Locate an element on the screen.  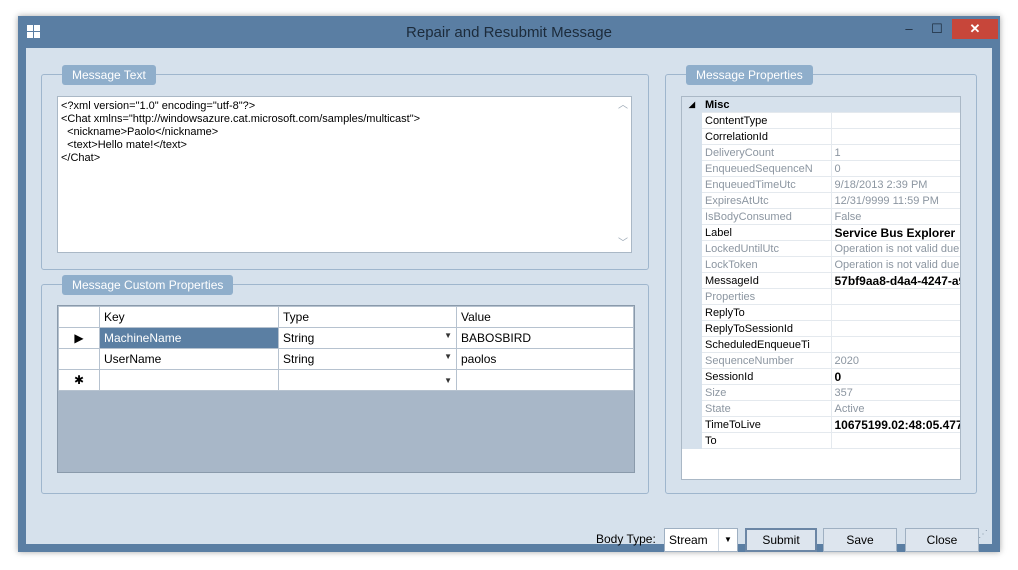
property-row: ExpiresAtUtc 12/31/9999 11:59 PM is located at coordinates (821, 200).